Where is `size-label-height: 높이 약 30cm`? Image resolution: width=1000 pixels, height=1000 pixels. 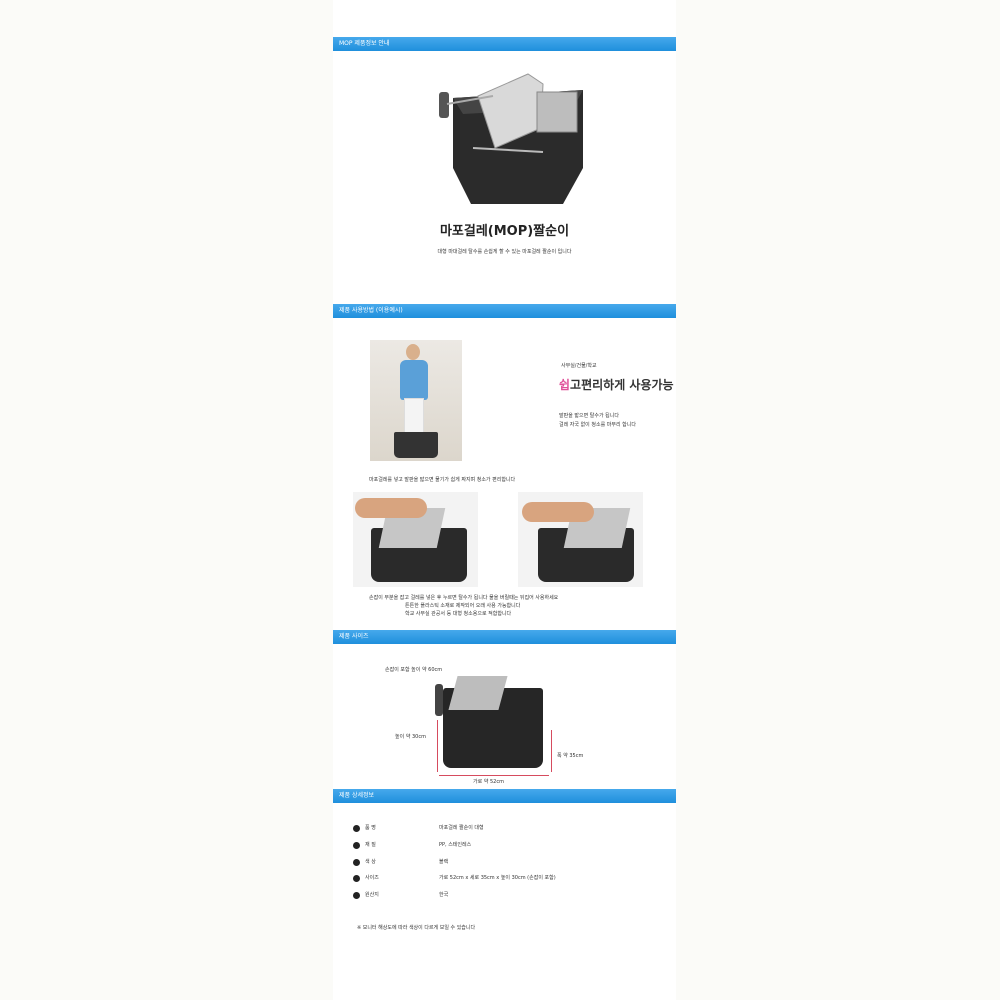 size-label-height: 높이 약 30cm is located at coordinates (410, 737).